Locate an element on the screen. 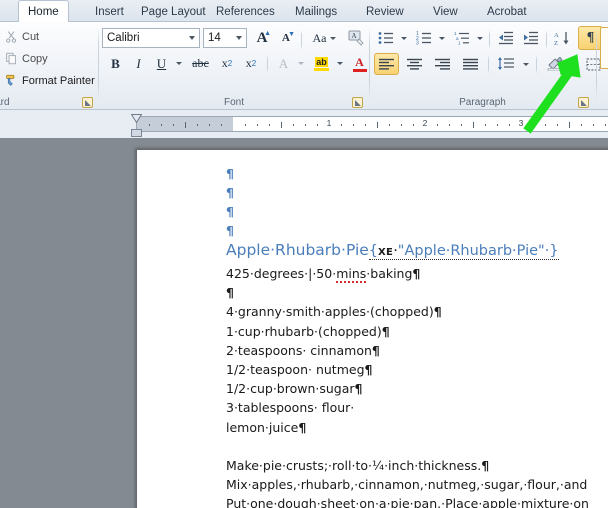 The height and width of the screenshot is (508, 608). tab-view: View is located at coordinates (445, 11).